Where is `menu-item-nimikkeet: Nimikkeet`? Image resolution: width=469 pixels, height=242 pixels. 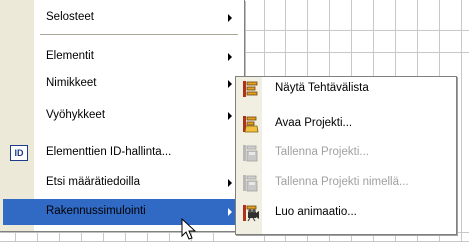
menu-item-nimikkeet: Nimikkeet is located at coordinates (122, 84).